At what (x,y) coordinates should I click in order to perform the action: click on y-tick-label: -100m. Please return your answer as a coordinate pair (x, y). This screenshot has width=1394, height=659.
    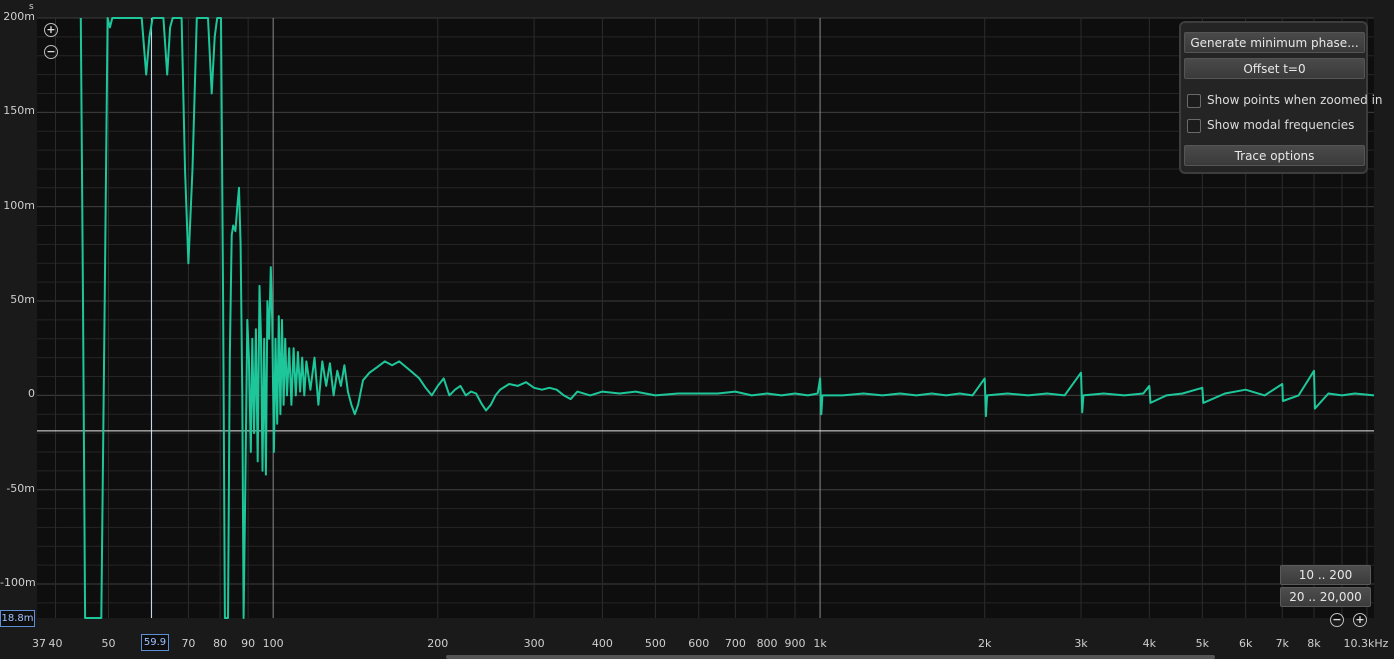
    Looking at the image, I should click on (18, 583).